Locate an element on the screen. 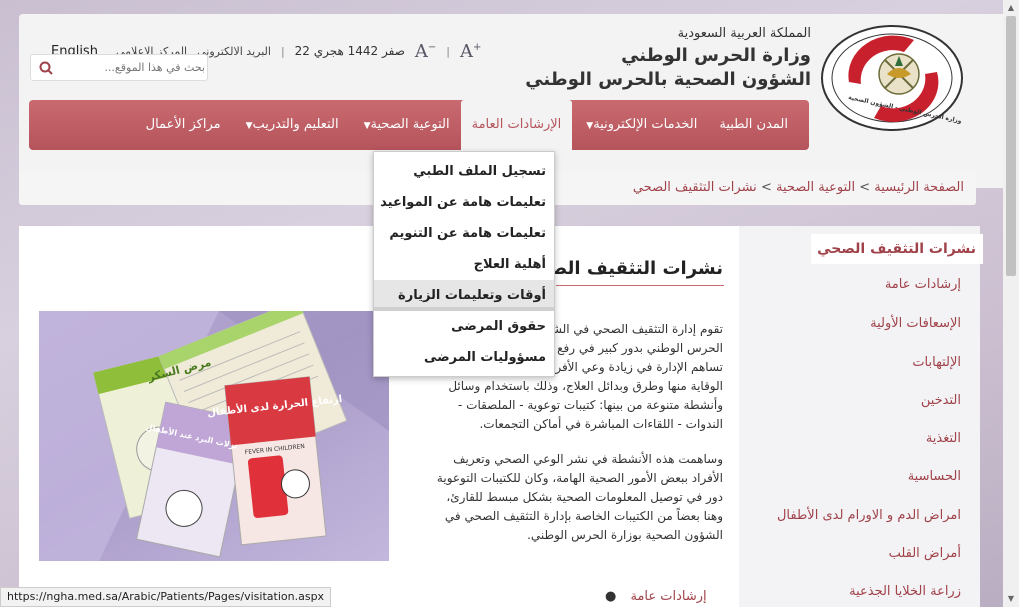 The height and width of the screenshot is (607, 1019). sidebar-item-heart-diseases: أمراض القلب is located at coordinates (925, 553).